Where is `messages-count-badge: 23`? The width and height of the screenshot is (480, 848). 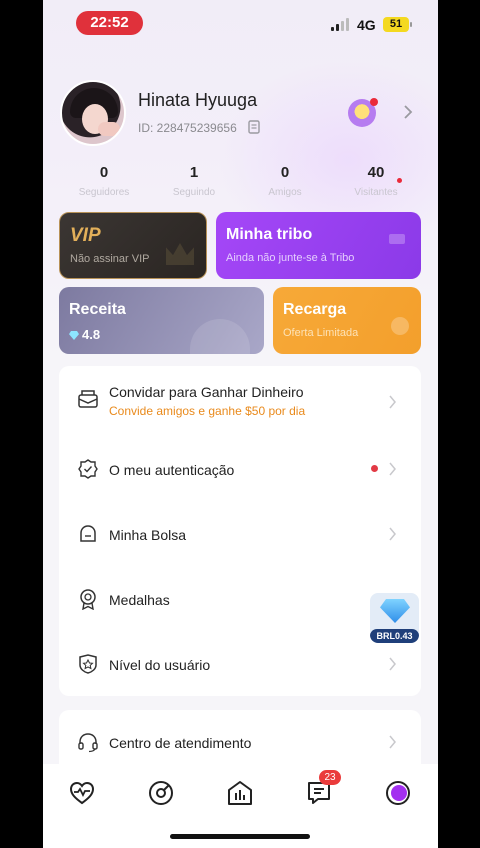 messages-count-badge: 23 is located at coordinates (330, 777).